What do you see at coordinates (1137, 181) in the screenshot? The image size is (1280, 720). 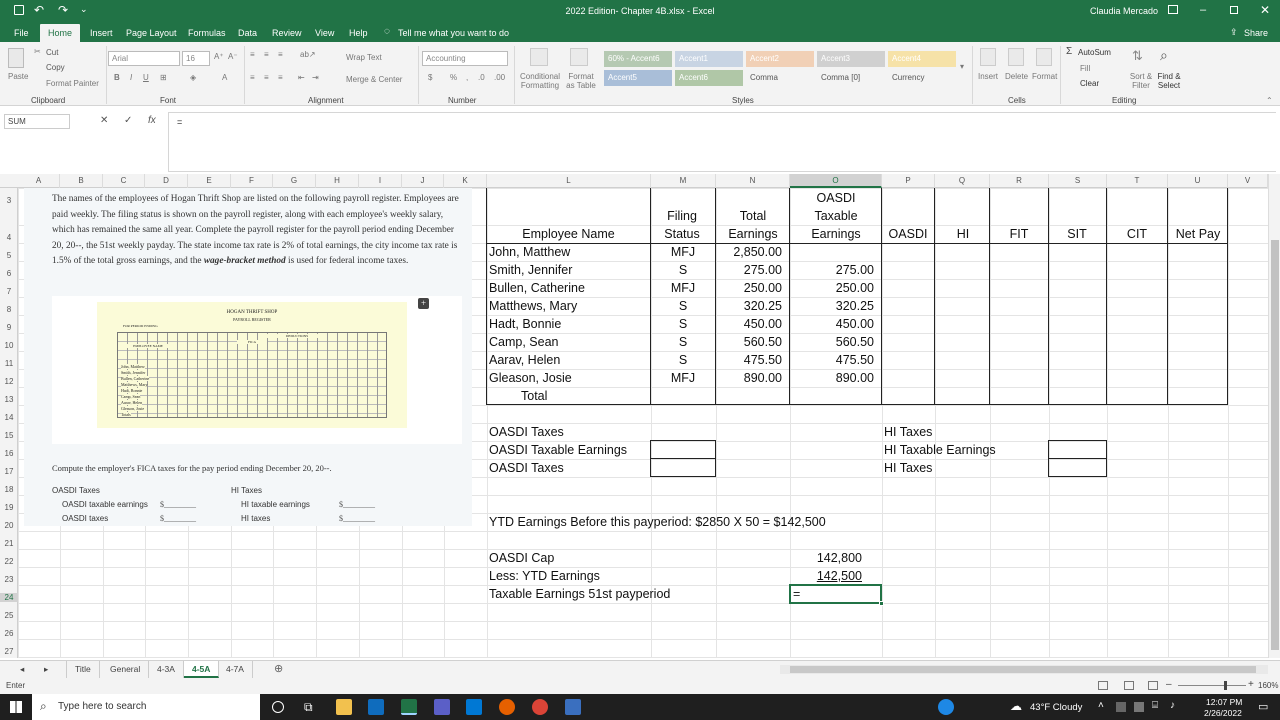 I see `column-header-t: T` at bounding box center [1137, 181].